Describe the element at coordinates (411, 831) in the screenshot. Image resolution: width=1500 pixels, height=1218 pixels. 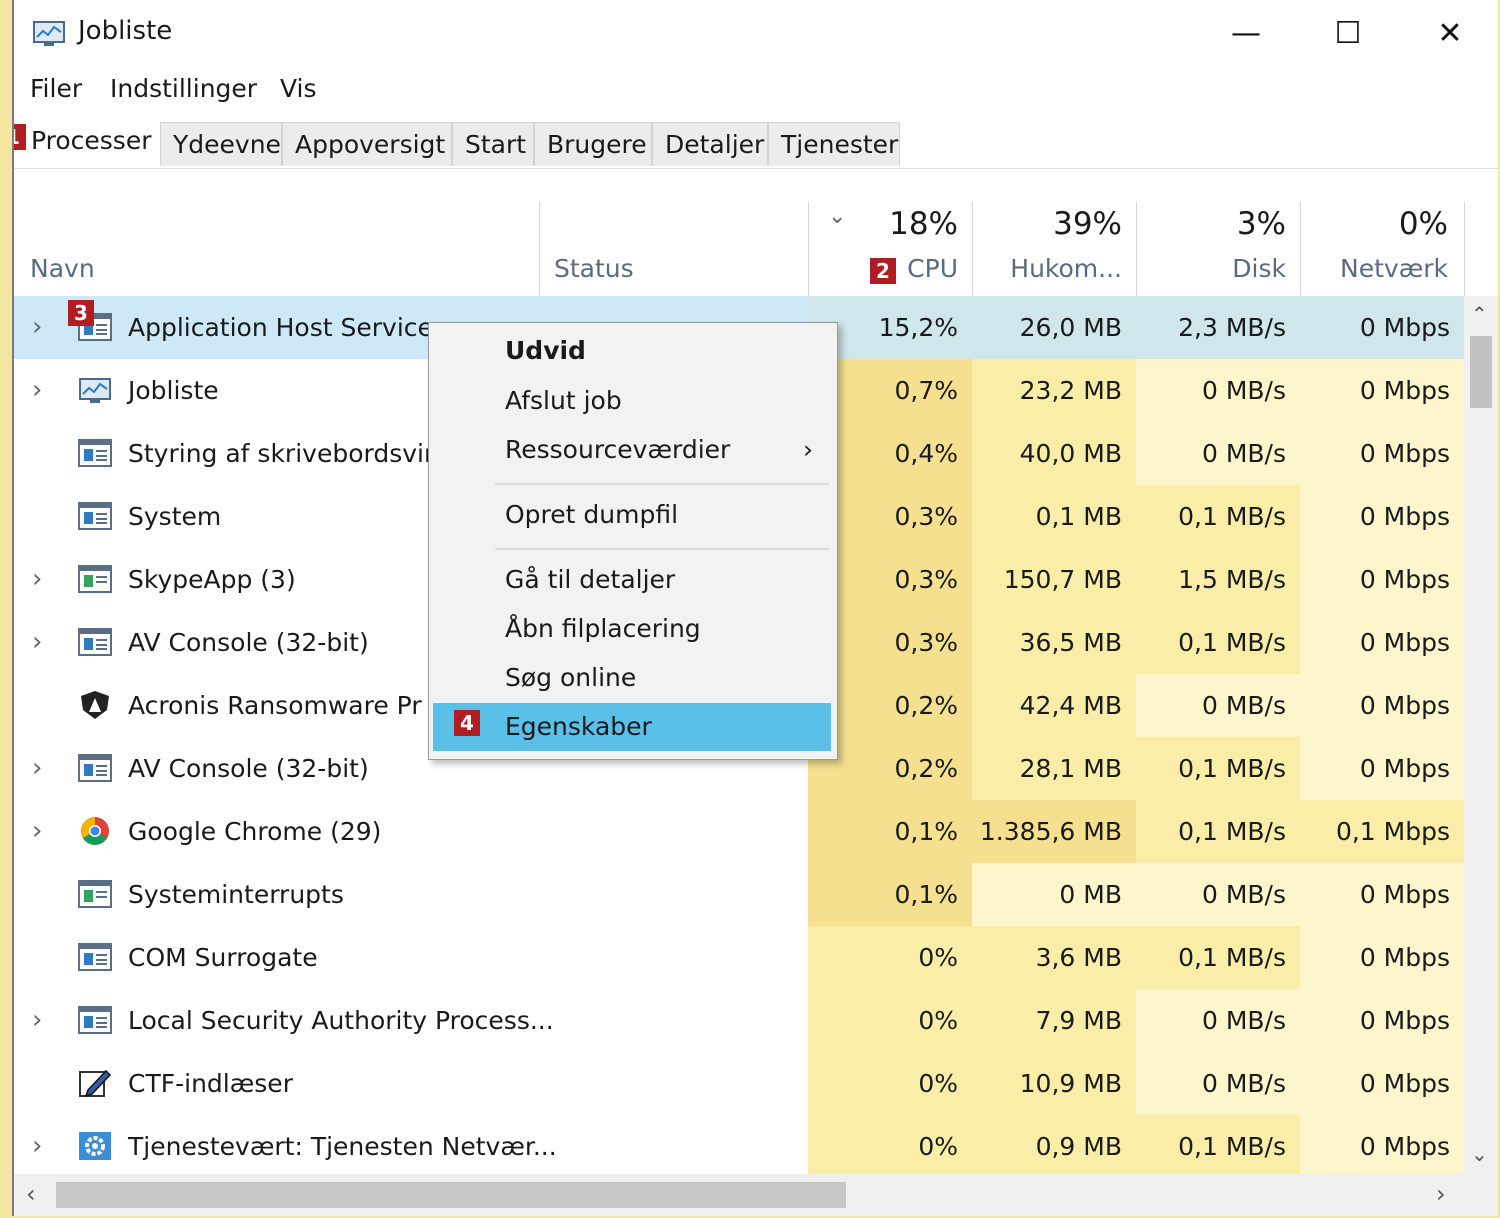
I see `process-name-cell: › Google Chrome (29)` at that location.